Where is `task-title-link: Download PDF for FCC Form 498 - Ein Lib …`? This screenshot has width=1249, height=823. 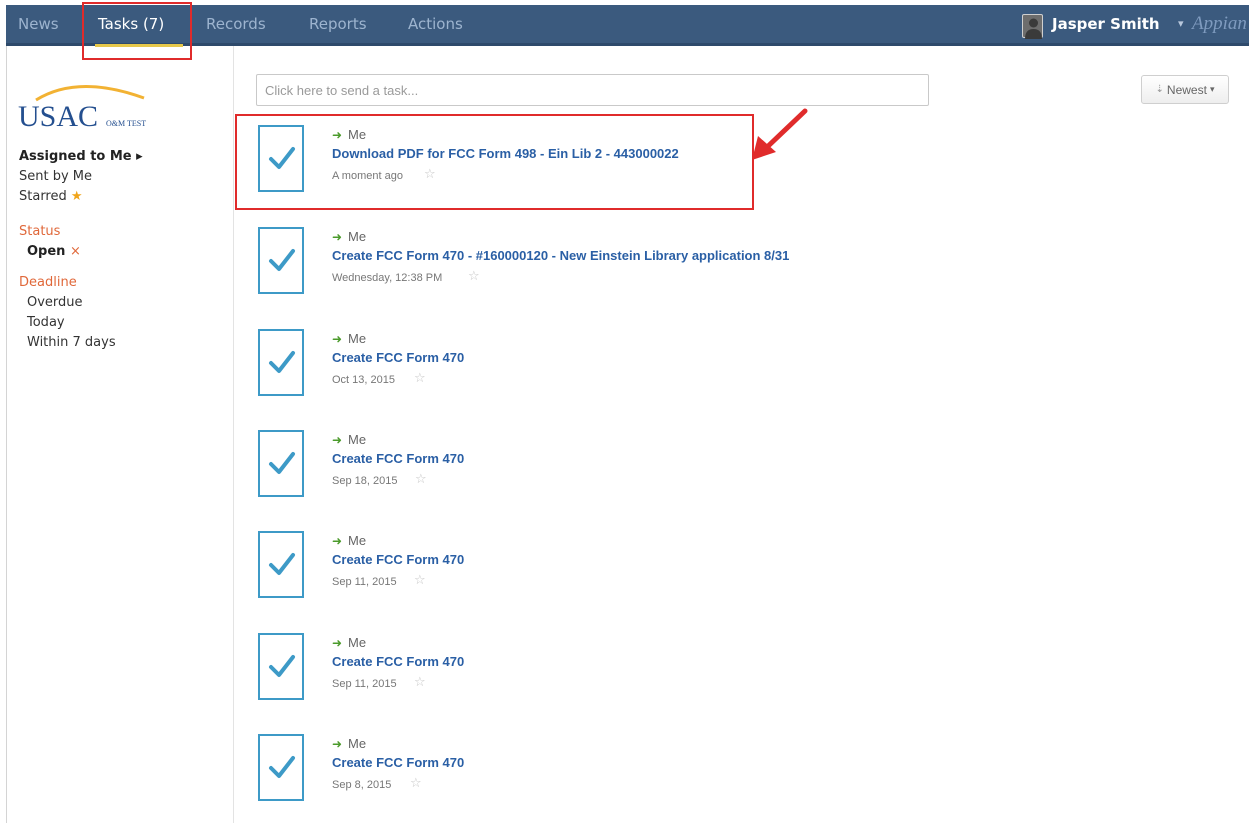 task-title-link: Download PDF for FCC Form 498 - Ein Lib … is located at coordinates (505, 153).